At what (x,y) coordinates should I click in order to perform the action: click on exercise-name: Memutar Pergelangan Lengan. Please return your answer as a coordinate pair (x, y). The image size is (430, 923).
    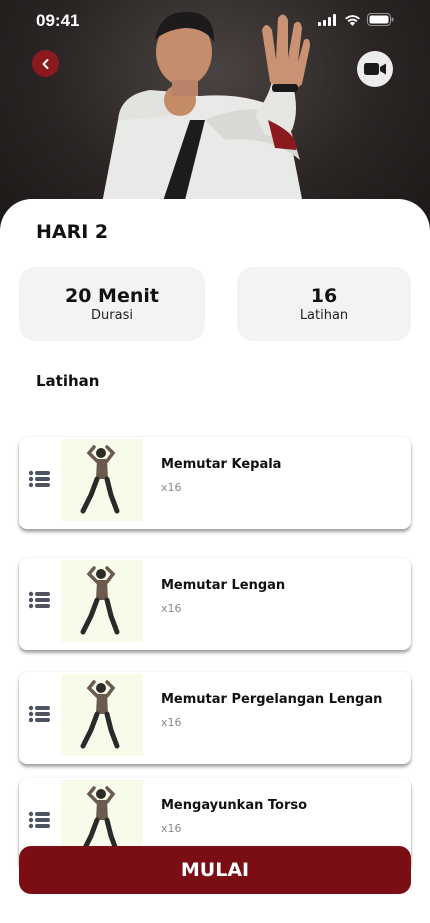
    Looking at the image, I should click on (272, 699).